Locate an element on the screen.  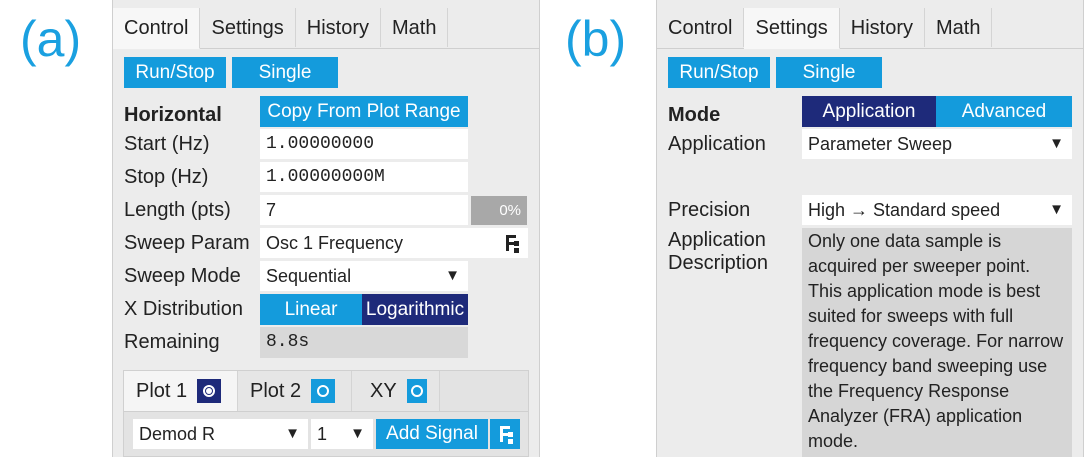
description-label-line-1: Application is located at coordinates (717, 240).